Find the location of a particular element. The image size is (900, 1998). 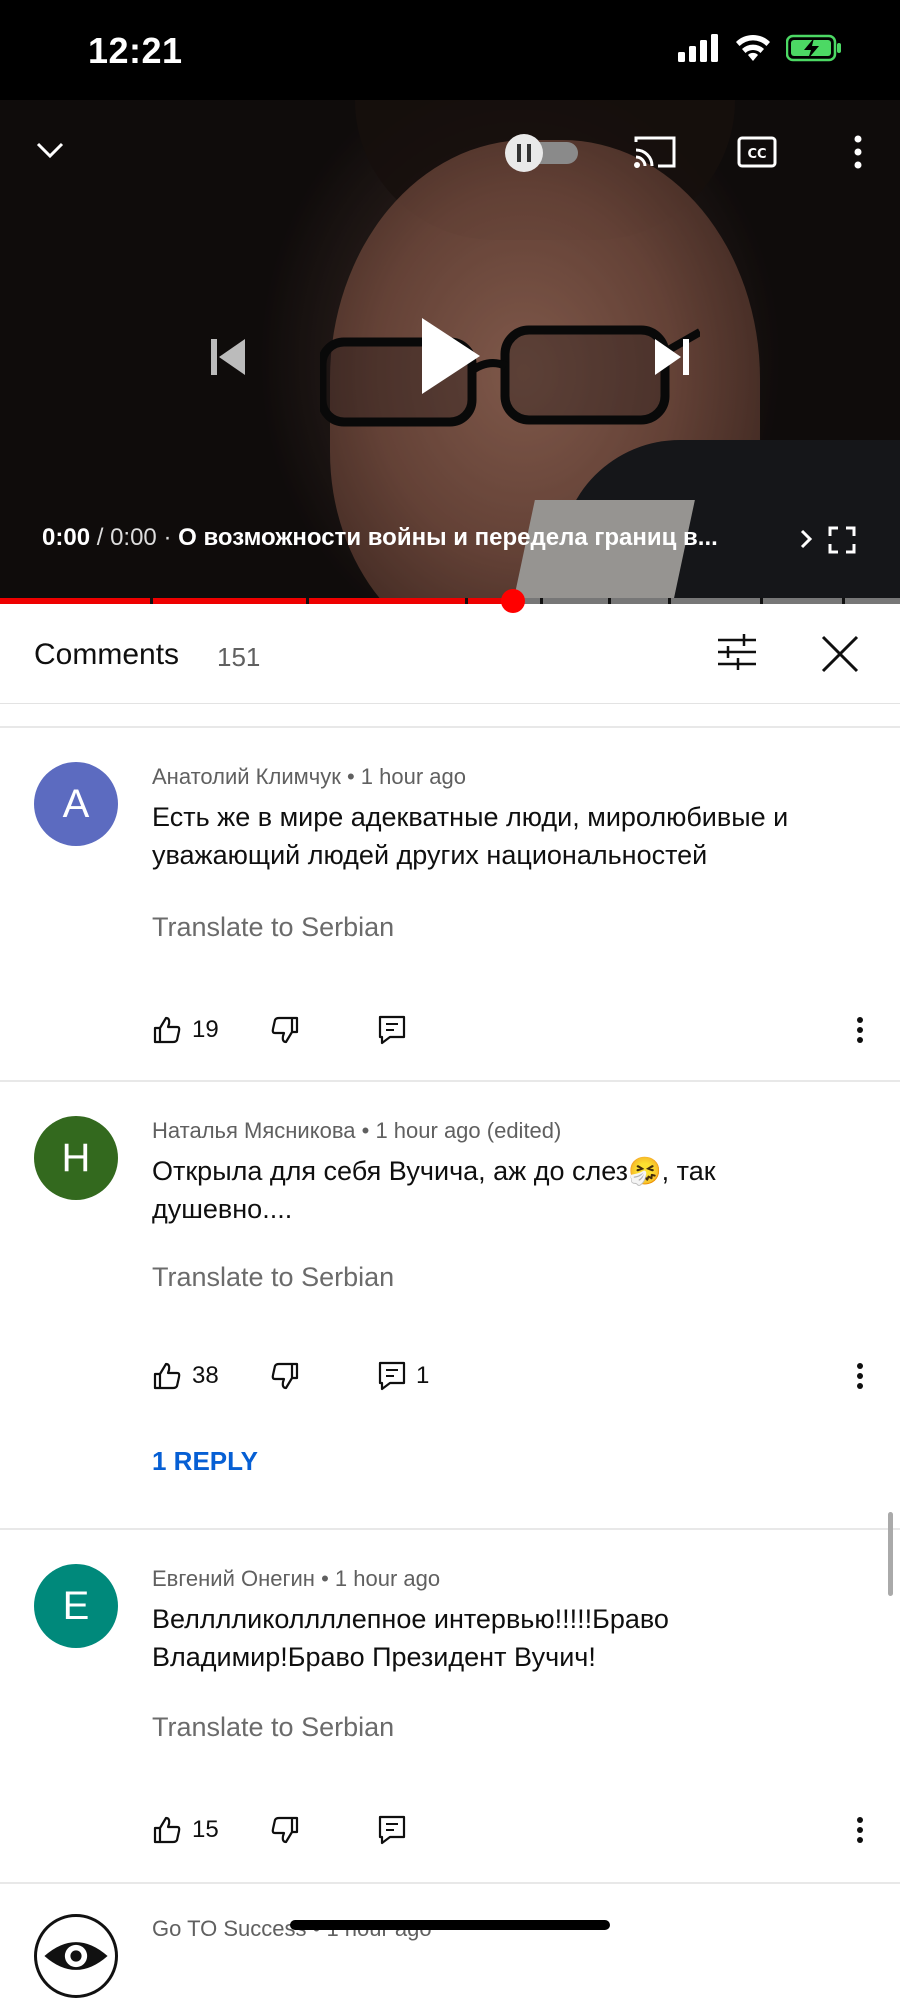

status-time: 12:21 is located at coordinates (135, 50).